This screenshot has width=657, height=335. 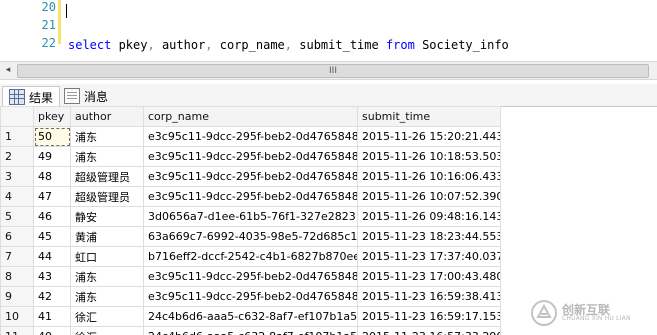 I want to click on row-number-header, so click(x=17, y=116).